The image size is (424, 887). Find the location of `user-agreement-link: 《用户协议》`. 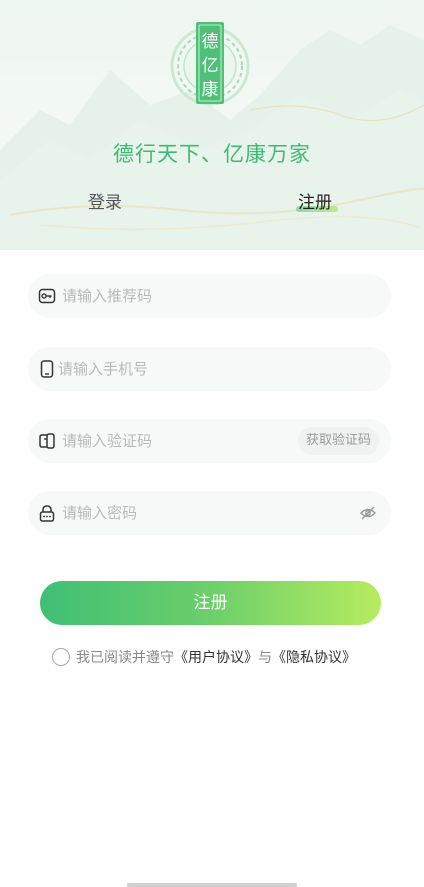

user-agreement-link: 《用户协议》 is located at coordinates (216, 658).